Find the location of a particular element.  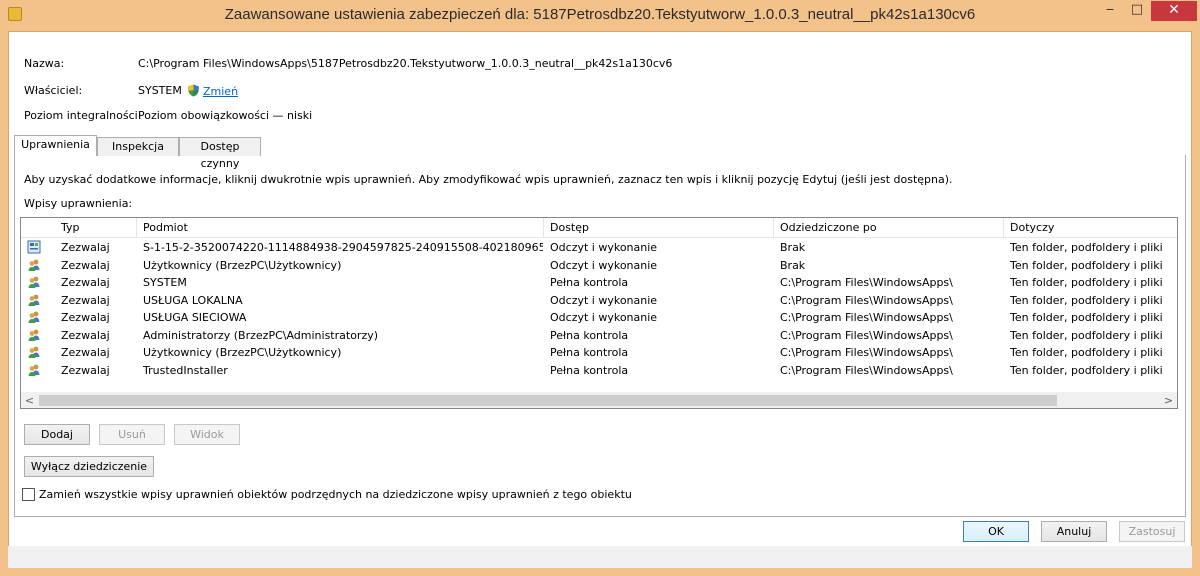

minimize-button: ‒ is located at coordinates (1110, 11).